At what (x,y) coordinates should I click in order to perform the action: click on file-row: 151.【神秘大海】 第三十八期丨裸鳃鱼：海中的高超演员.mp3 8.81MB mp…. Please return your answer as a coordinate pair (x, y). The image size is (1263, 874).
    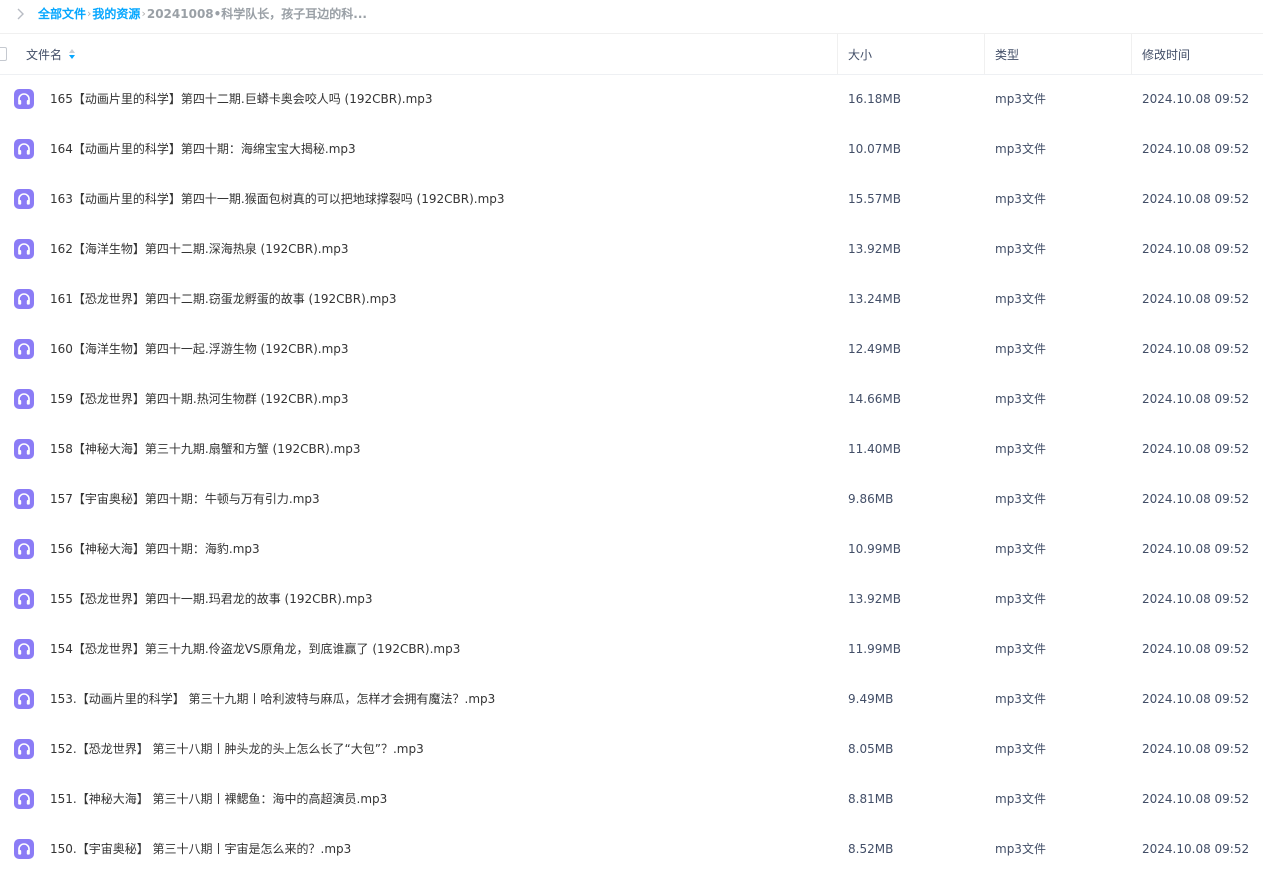
    Looking at the image, I should click on (631, 799).